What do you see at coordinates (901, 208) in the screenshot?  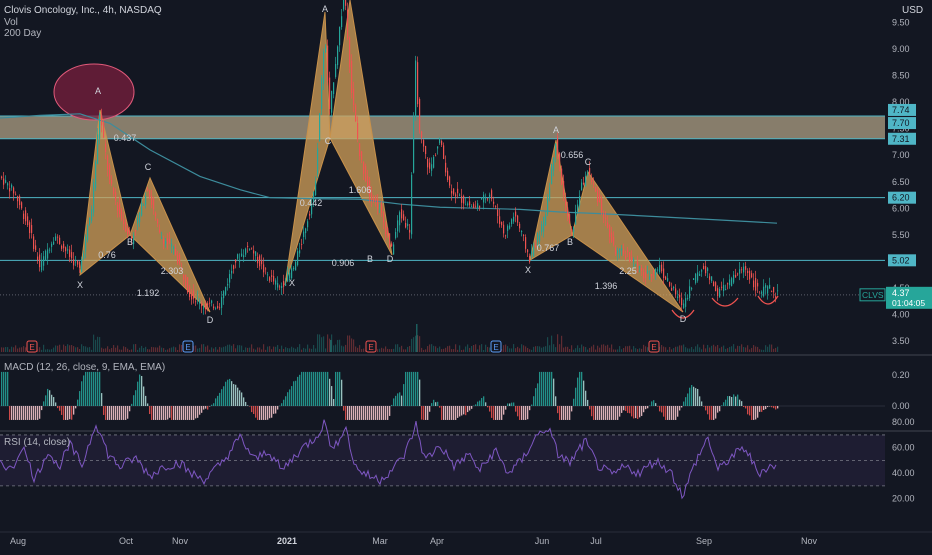 I see `price-tick-label: 6.00` at bounding box center [901, 208].